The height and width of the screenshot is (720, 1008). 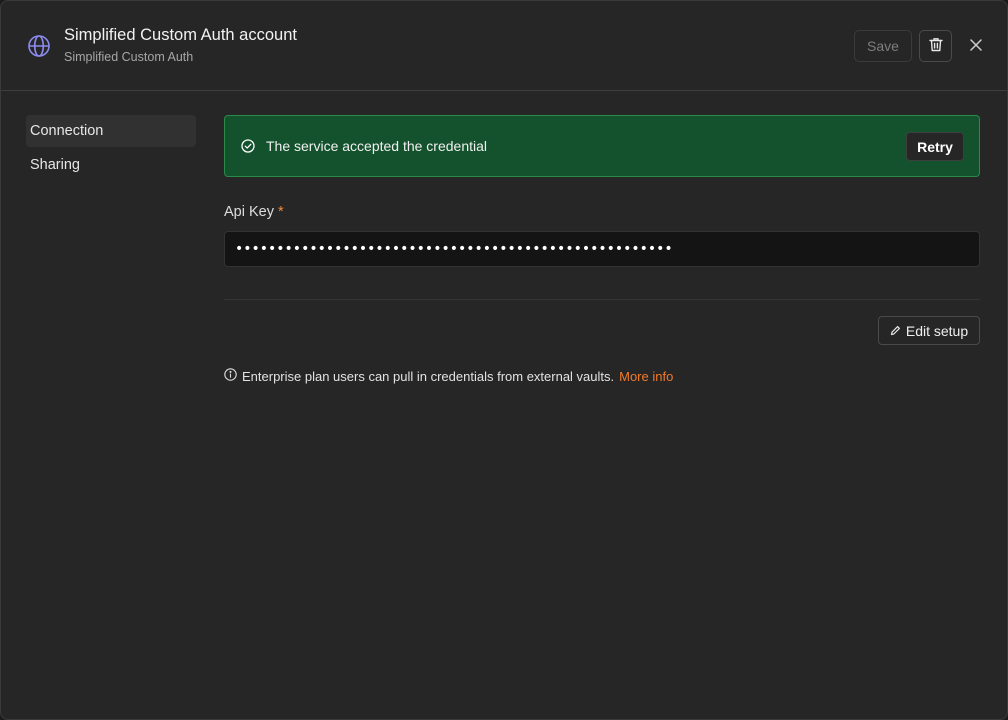 What do you see at coordinates (180, 35) in the screenshot?
I see `page-title: Simplified Custom Auth account` at bounding box center [180, 35].